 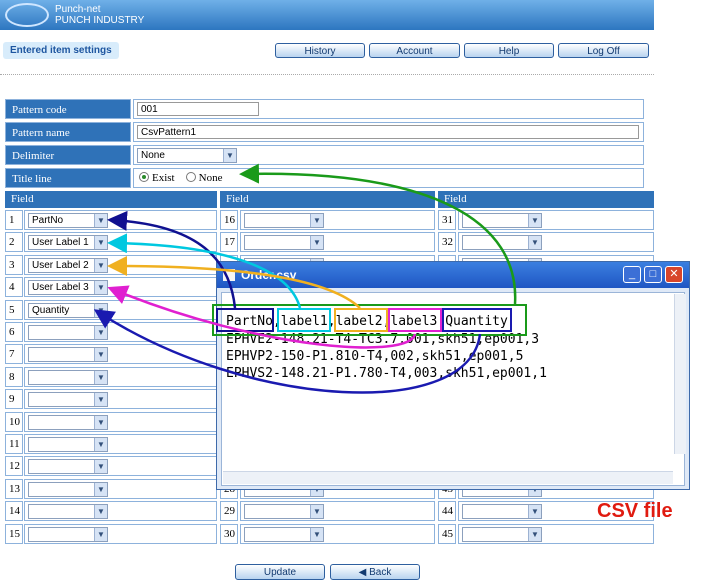 I want to click on back-button: ◀ Back, so click(x=375, y=572).